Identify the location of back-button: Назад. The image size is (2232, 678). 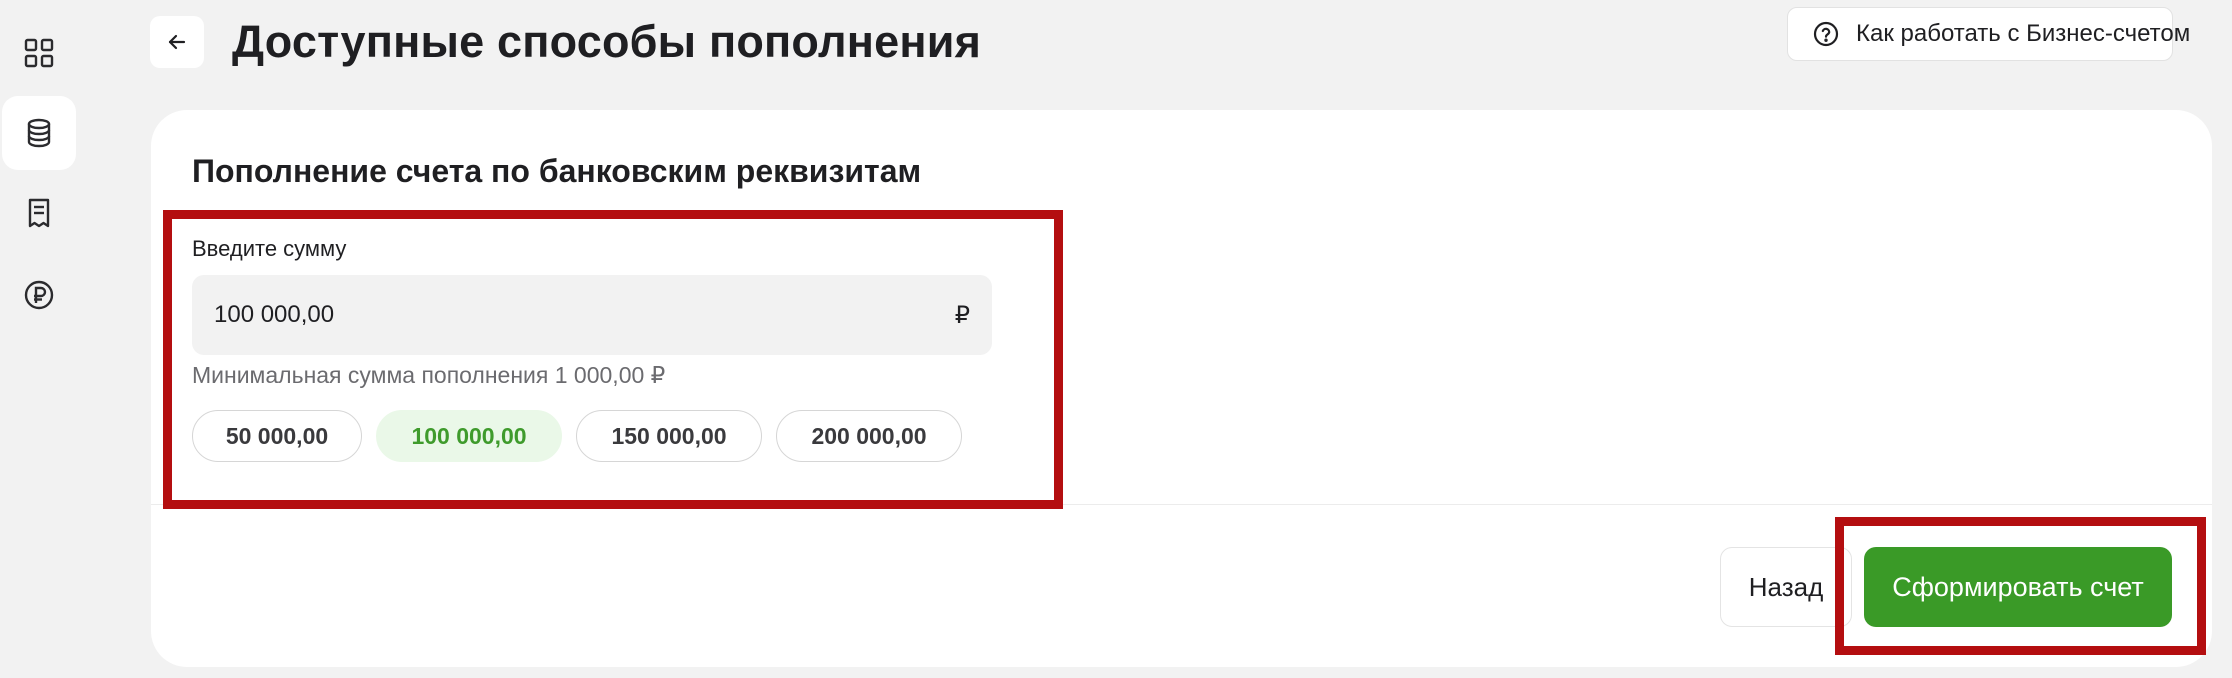
(1786, 587).